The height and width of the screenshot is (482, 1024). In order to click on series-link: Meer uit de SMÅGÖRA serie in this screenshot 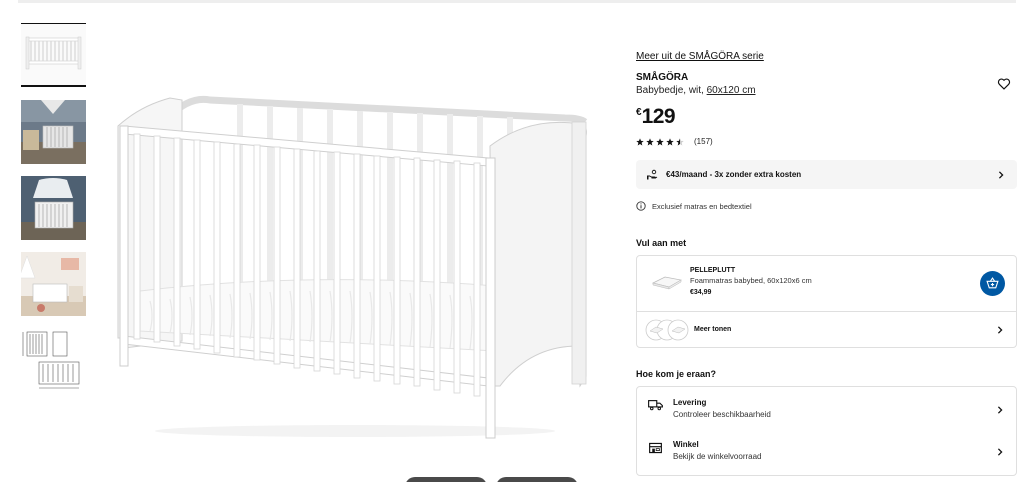, I will do `click(700, 56)`.